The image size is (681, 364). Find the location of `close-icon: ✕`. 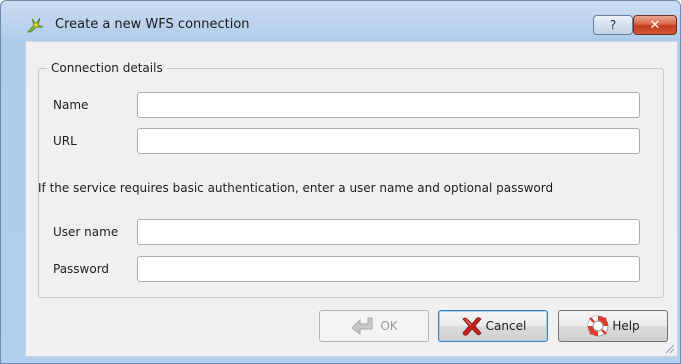

close-icon: ✕ is located at coordinates (655, 25).